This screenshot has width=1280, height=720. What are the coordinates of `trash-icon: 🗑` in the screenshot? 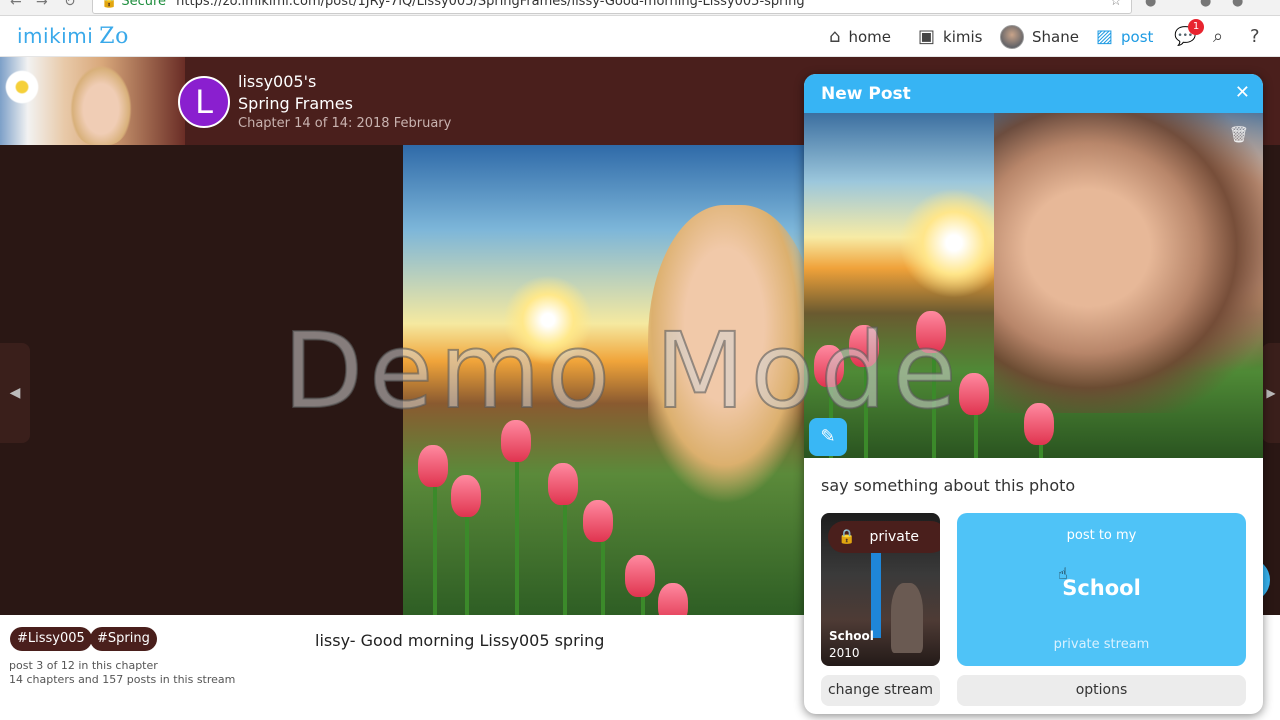 It's located at (1239, 134).